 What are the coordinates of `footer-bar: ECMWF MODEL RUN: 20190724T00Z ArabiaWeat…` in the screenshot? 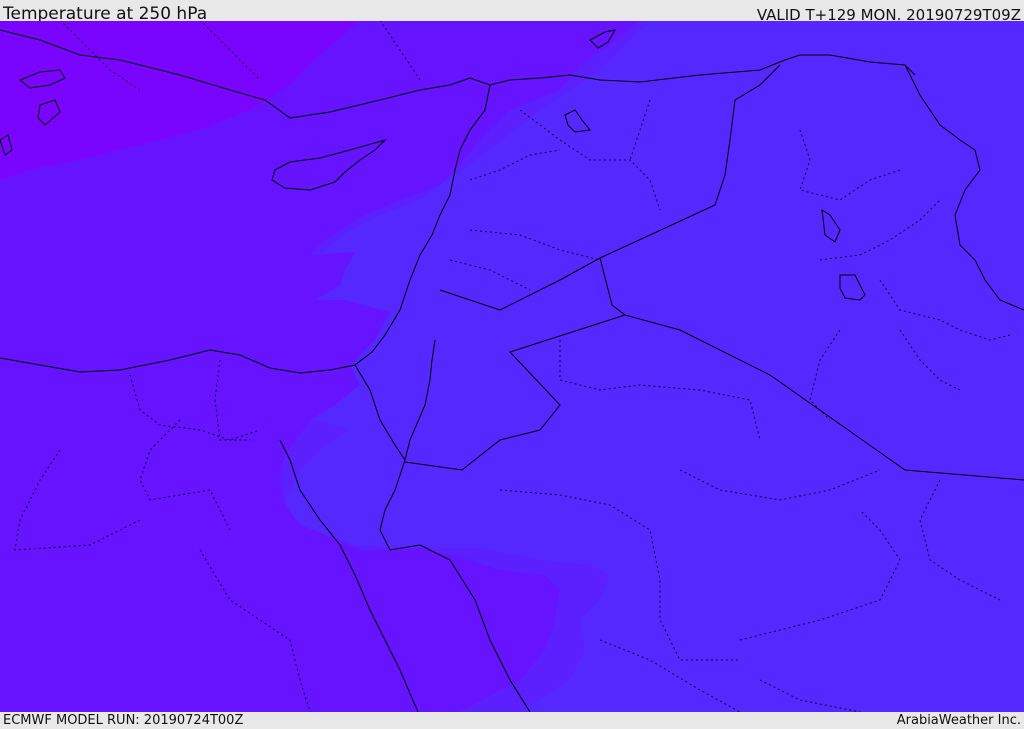 It's located at (512, 720).